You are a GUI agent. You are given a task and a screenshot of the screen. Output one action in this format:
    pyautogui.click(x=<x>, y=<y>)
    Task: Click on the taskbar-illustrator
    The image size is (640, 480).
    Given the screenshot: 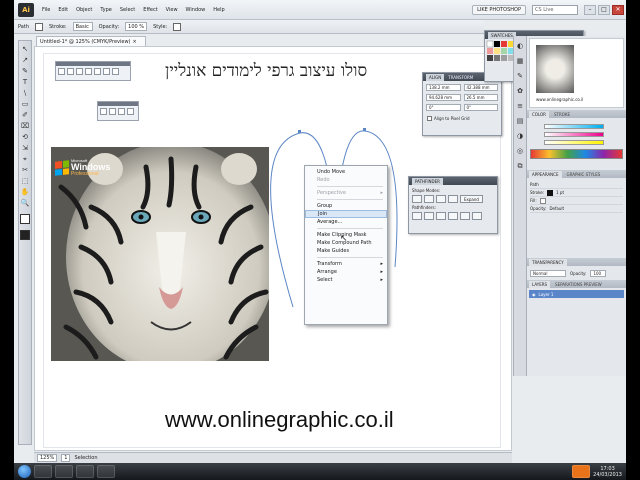 What is the action you would take?
    pyautogui.click(x=581, y=471)
    